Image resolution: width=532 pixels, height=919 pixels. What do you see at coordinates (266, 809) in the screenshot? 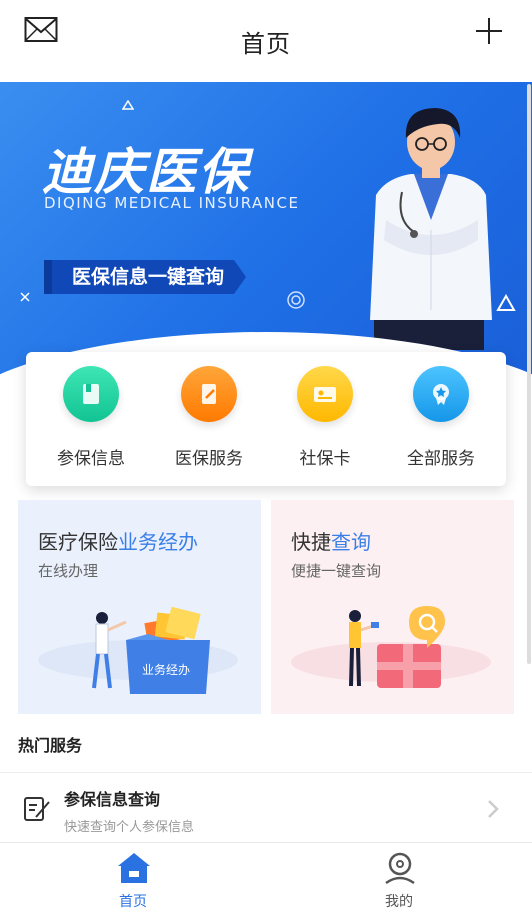
I see `list-item: 参保信息查询 快速查询个人参保信息` at bounding box center [266, 809].